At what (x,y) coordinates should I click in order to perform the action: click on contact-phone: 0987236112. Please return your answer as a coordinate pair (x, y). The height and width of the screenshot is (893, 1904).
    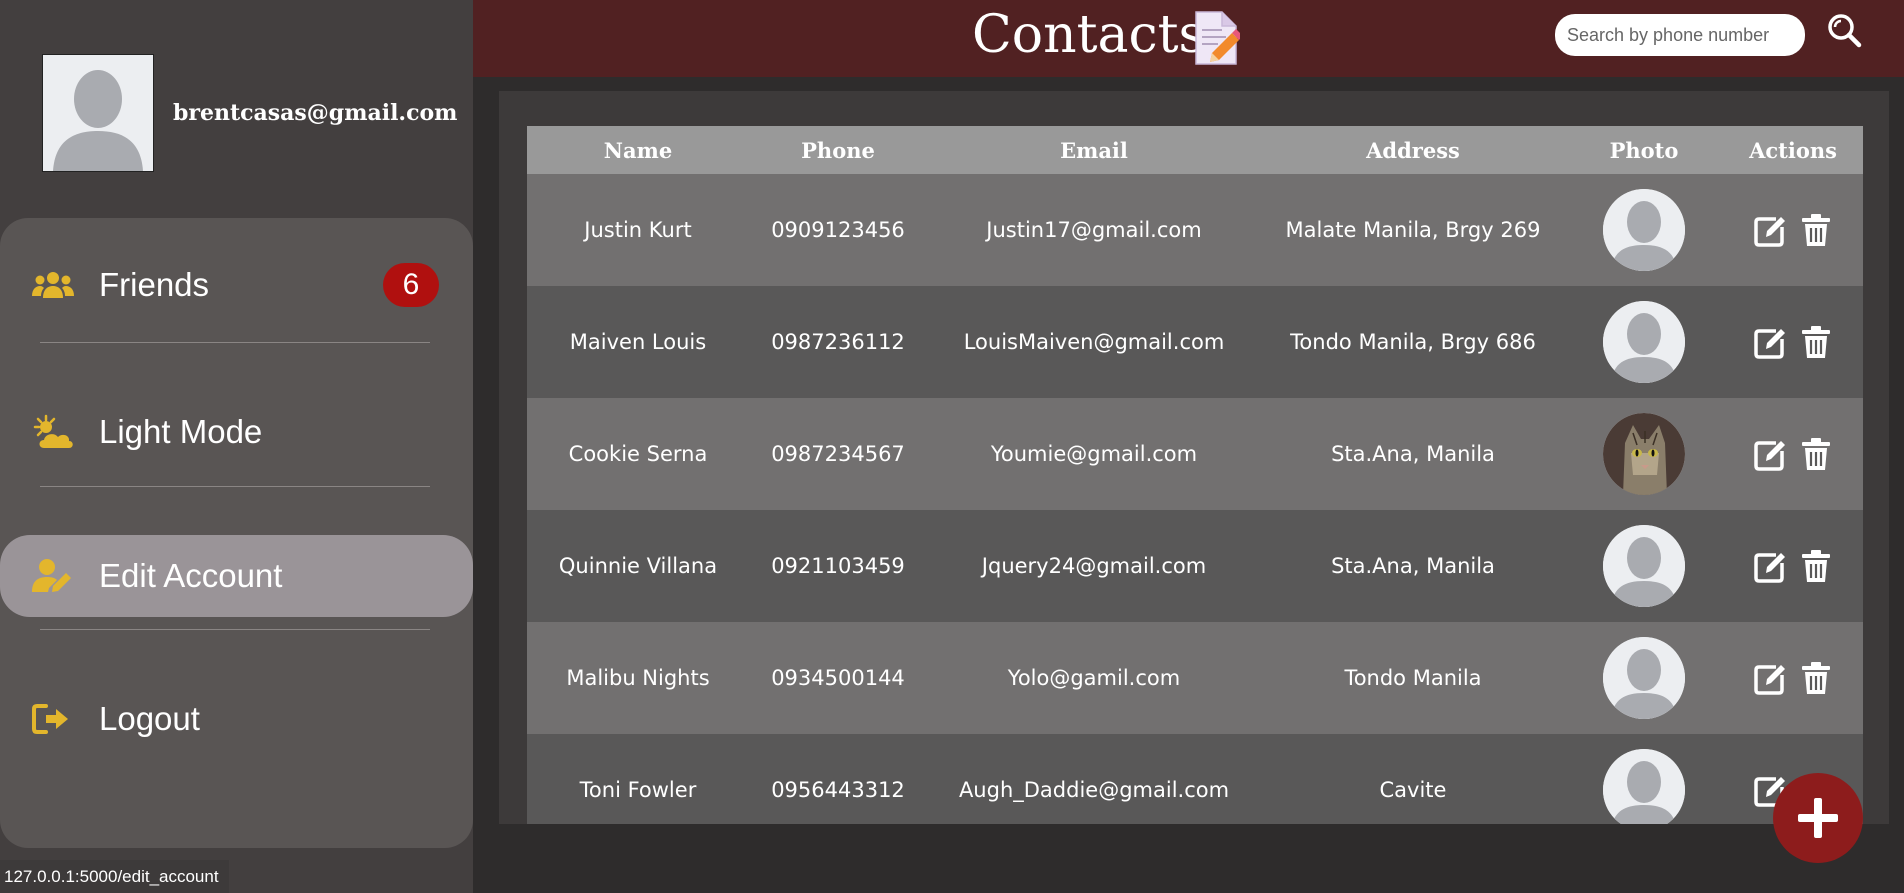
    Looking at the image, I should click on (838, 342).